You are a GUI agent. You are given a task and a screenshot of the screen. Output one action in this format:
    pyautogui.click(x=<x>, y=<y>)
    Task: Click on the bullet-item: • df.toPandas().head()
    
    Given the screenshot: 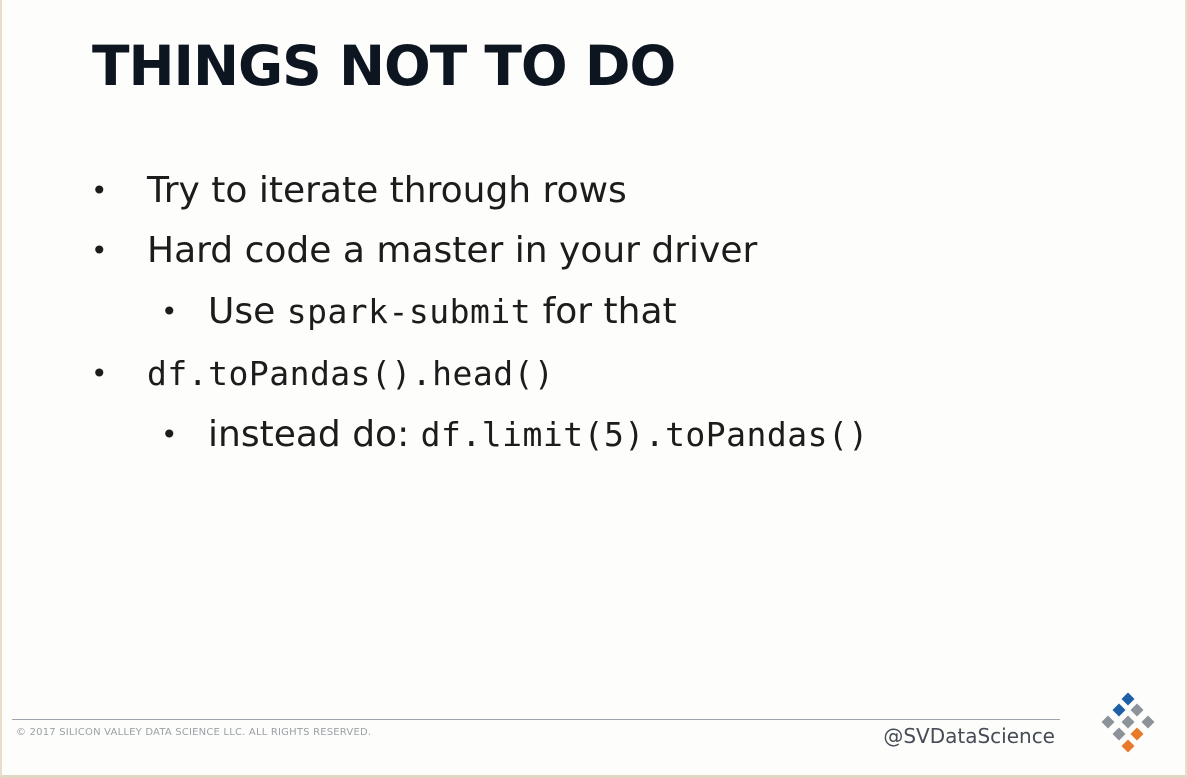 What is the action you would take?
    pyautogui.click(x=323, y=374)
    